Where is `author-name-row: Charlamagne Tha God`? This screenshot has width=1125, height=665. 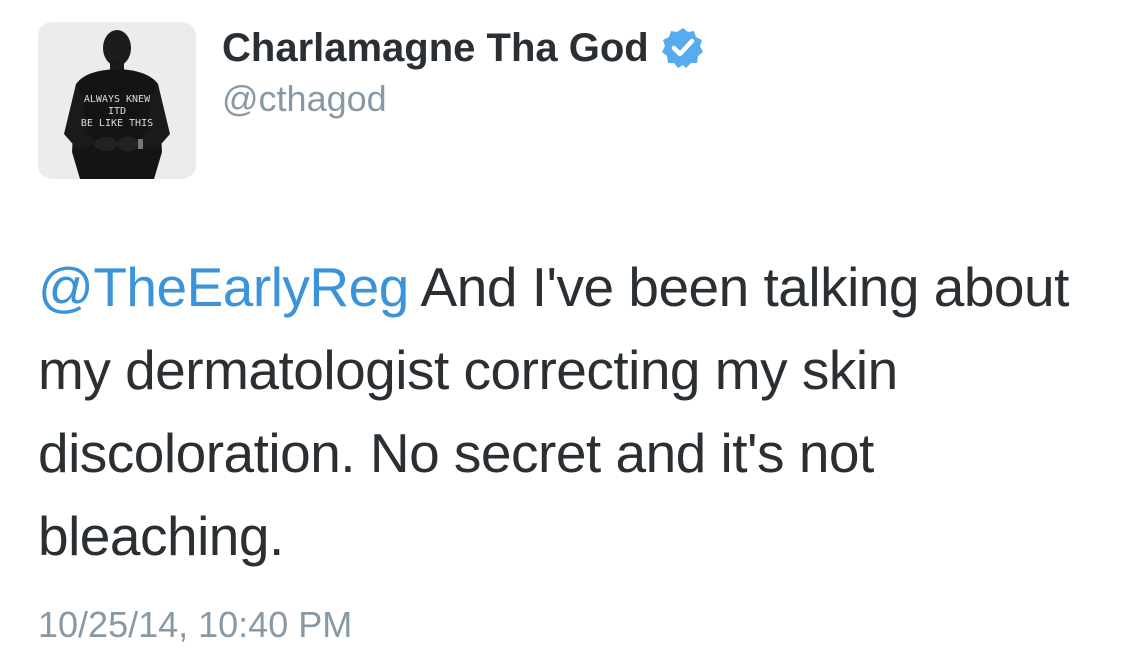 author-name-row: Charlamagne Tha God is located at coordinates (463, 48).